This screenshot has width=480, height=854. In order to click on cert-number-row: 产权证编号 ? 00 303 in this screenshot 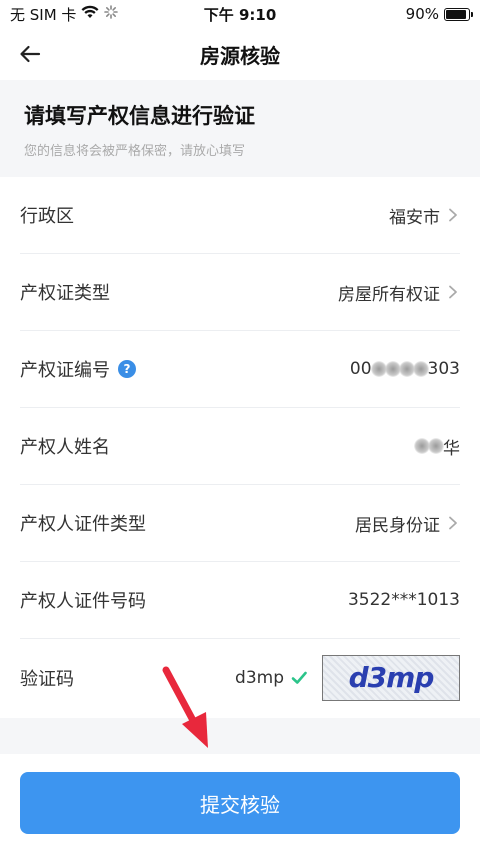, I will do `click(240, 369)`.